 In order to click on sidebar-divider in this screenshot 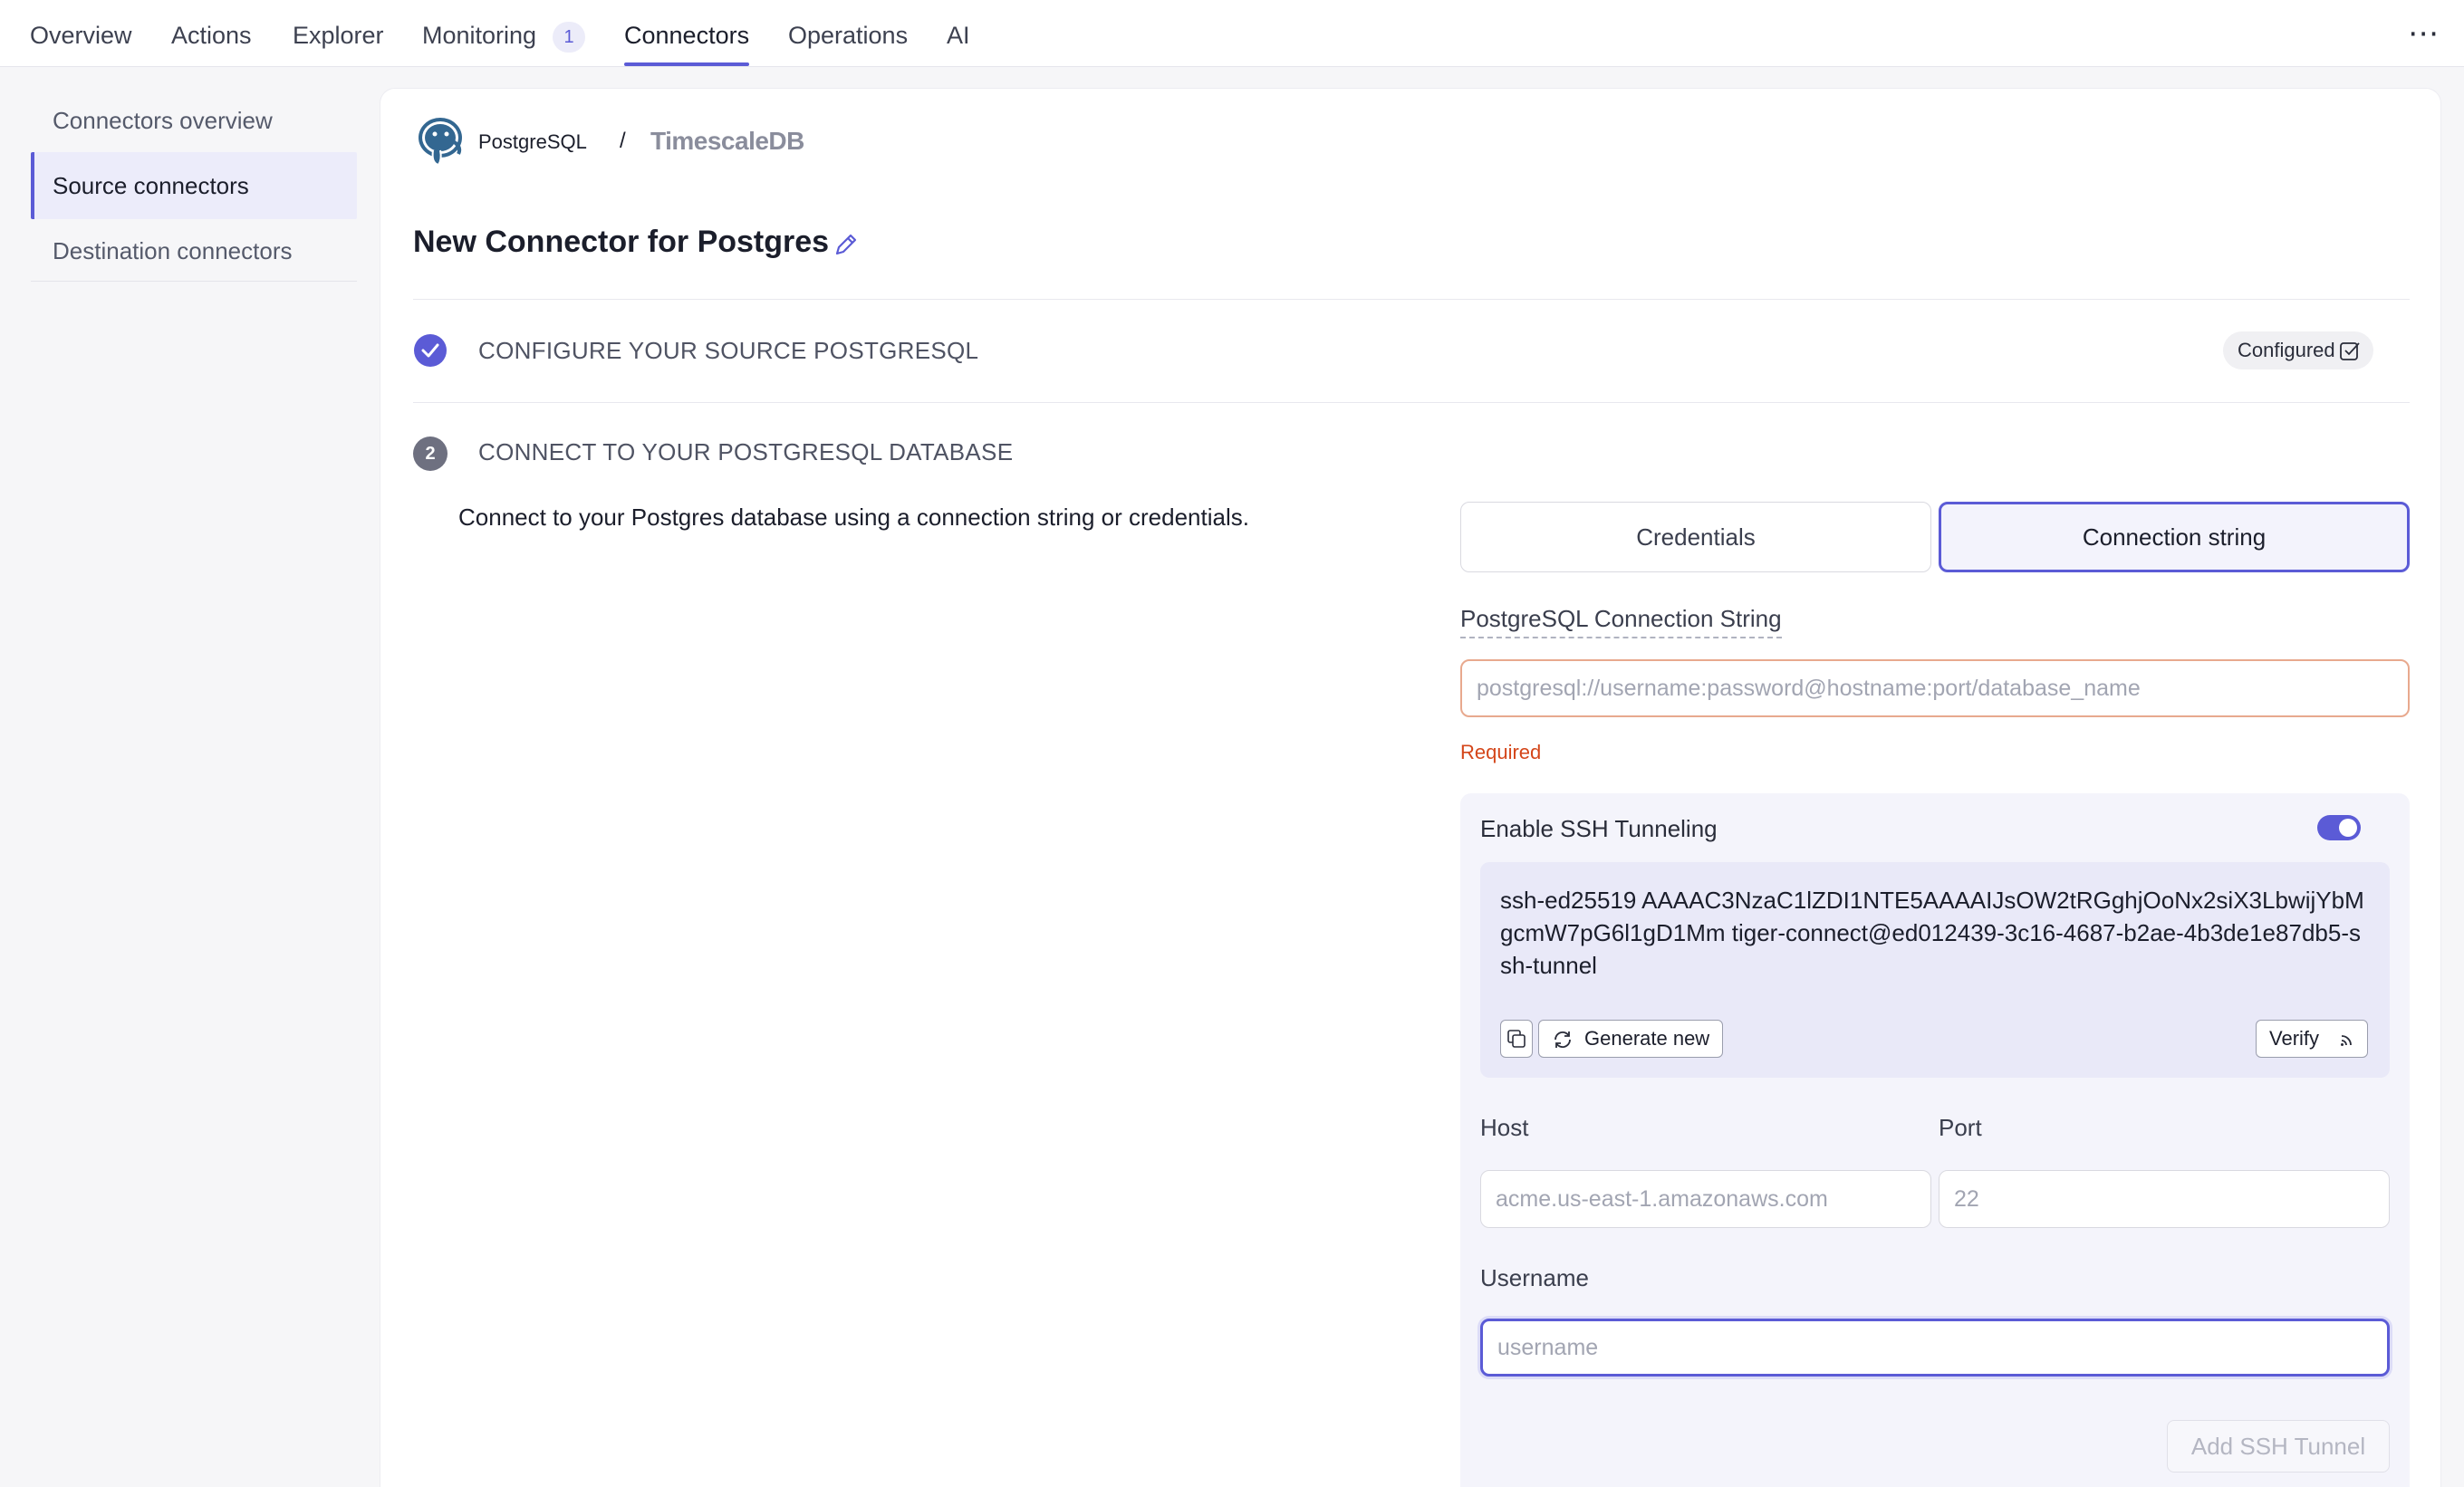, I will do `click(194, 281)`.